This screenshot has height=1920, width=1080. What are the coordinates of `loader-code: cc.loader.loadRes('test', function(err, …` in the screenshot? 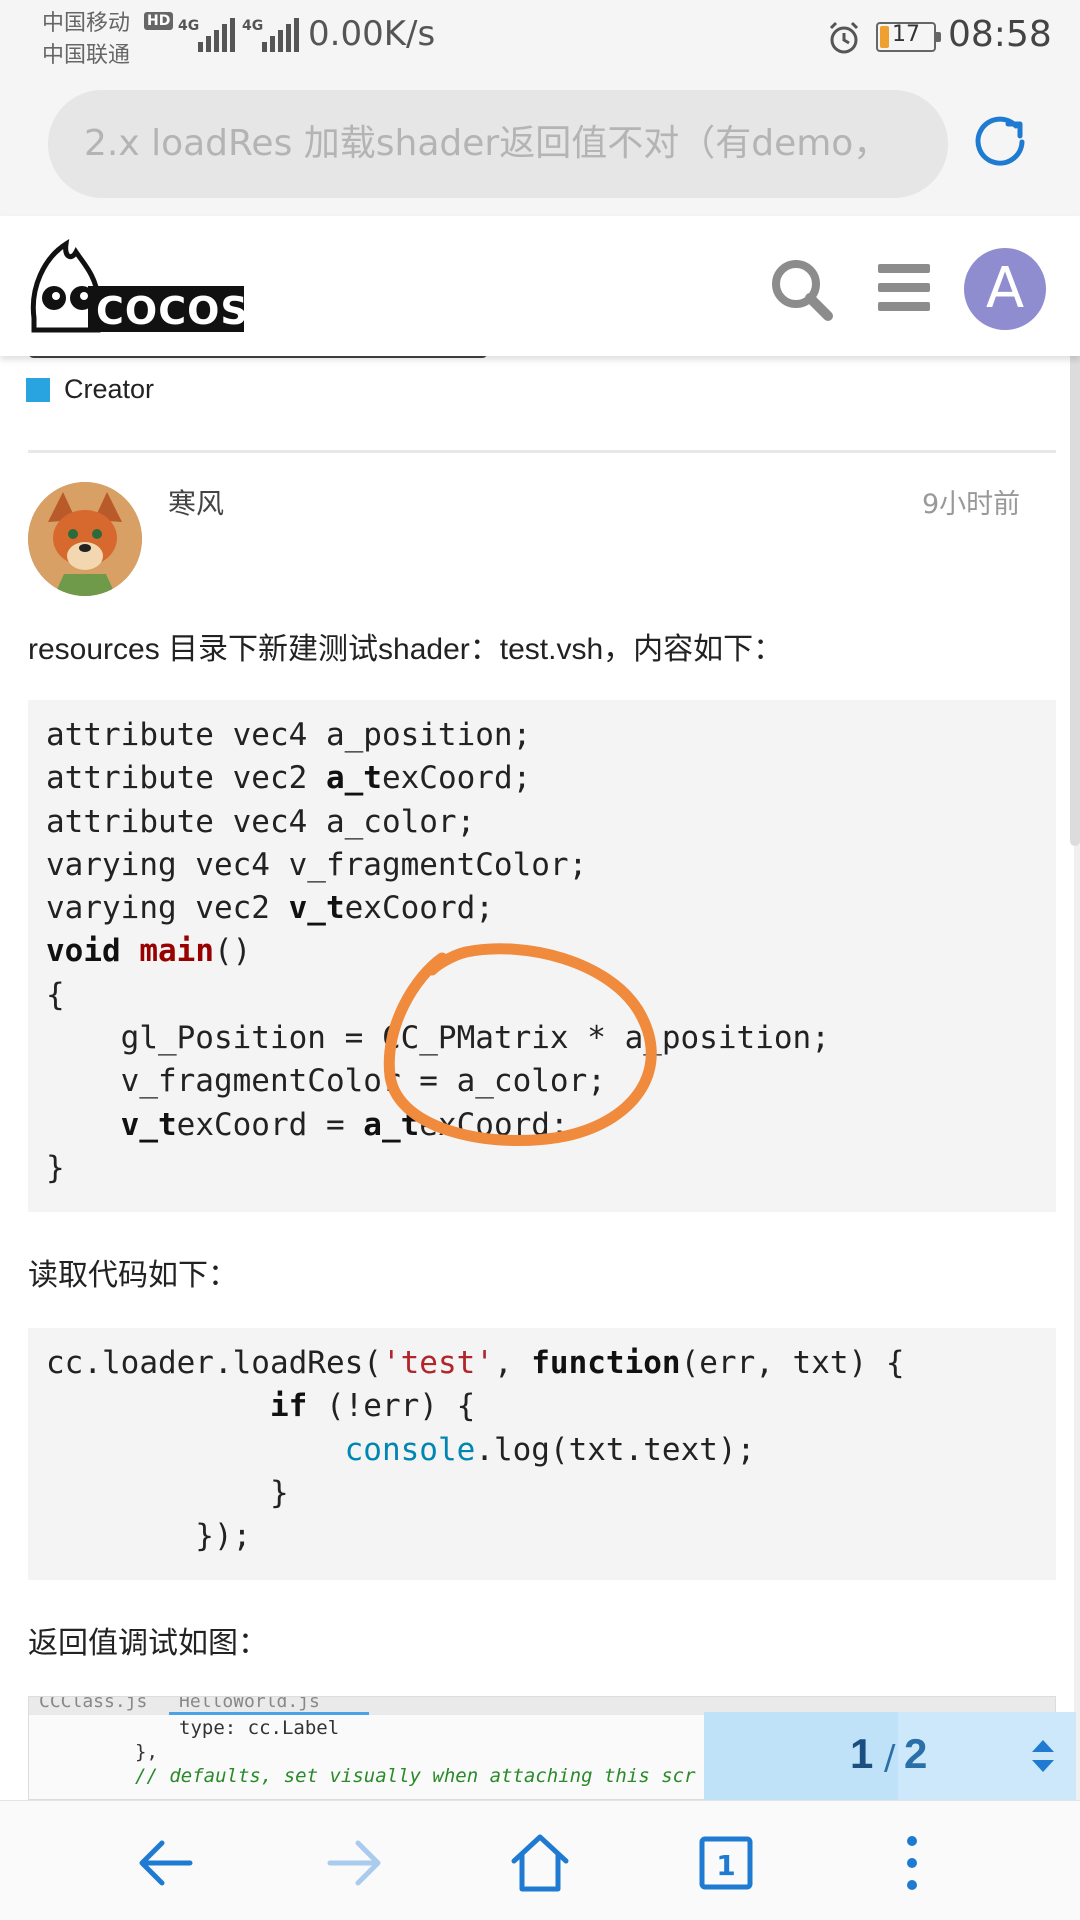 It's located at (475, 1450).